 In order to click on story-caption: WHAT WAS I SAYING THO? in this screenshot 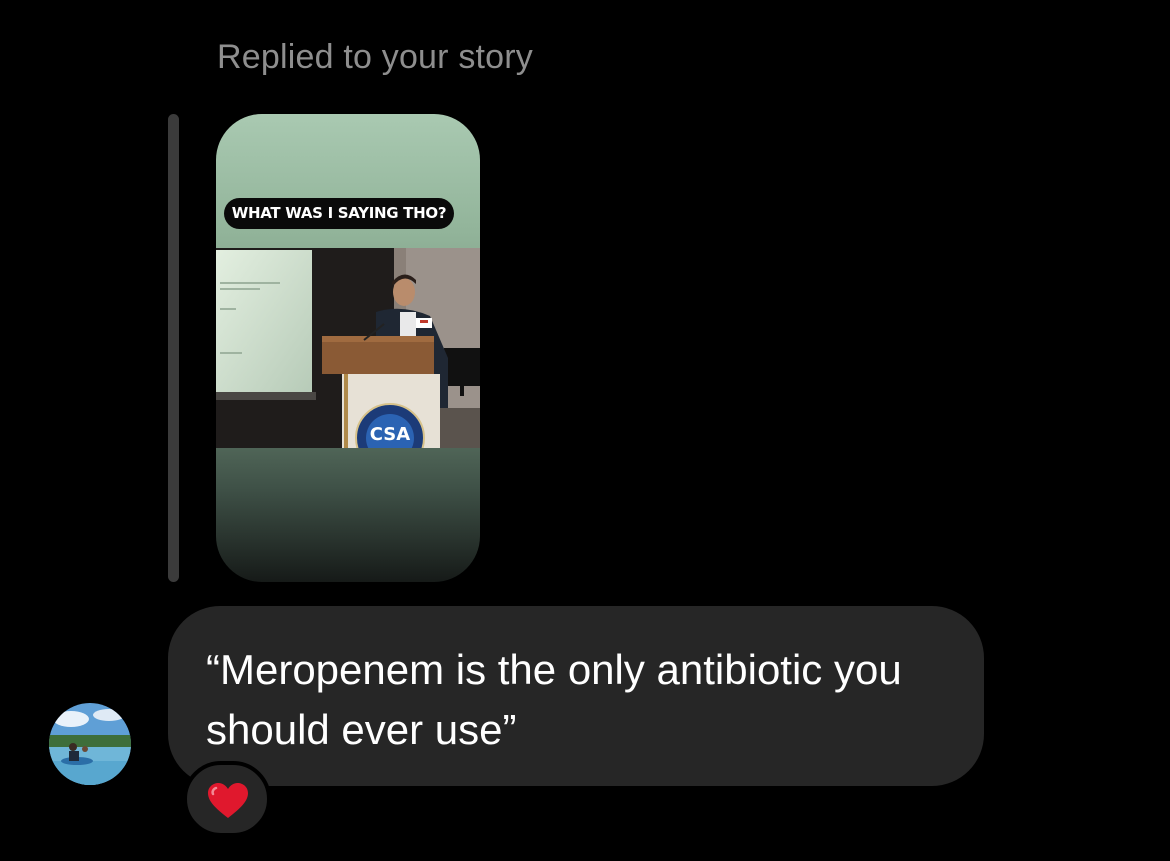, I will do `click(339, 213)`.